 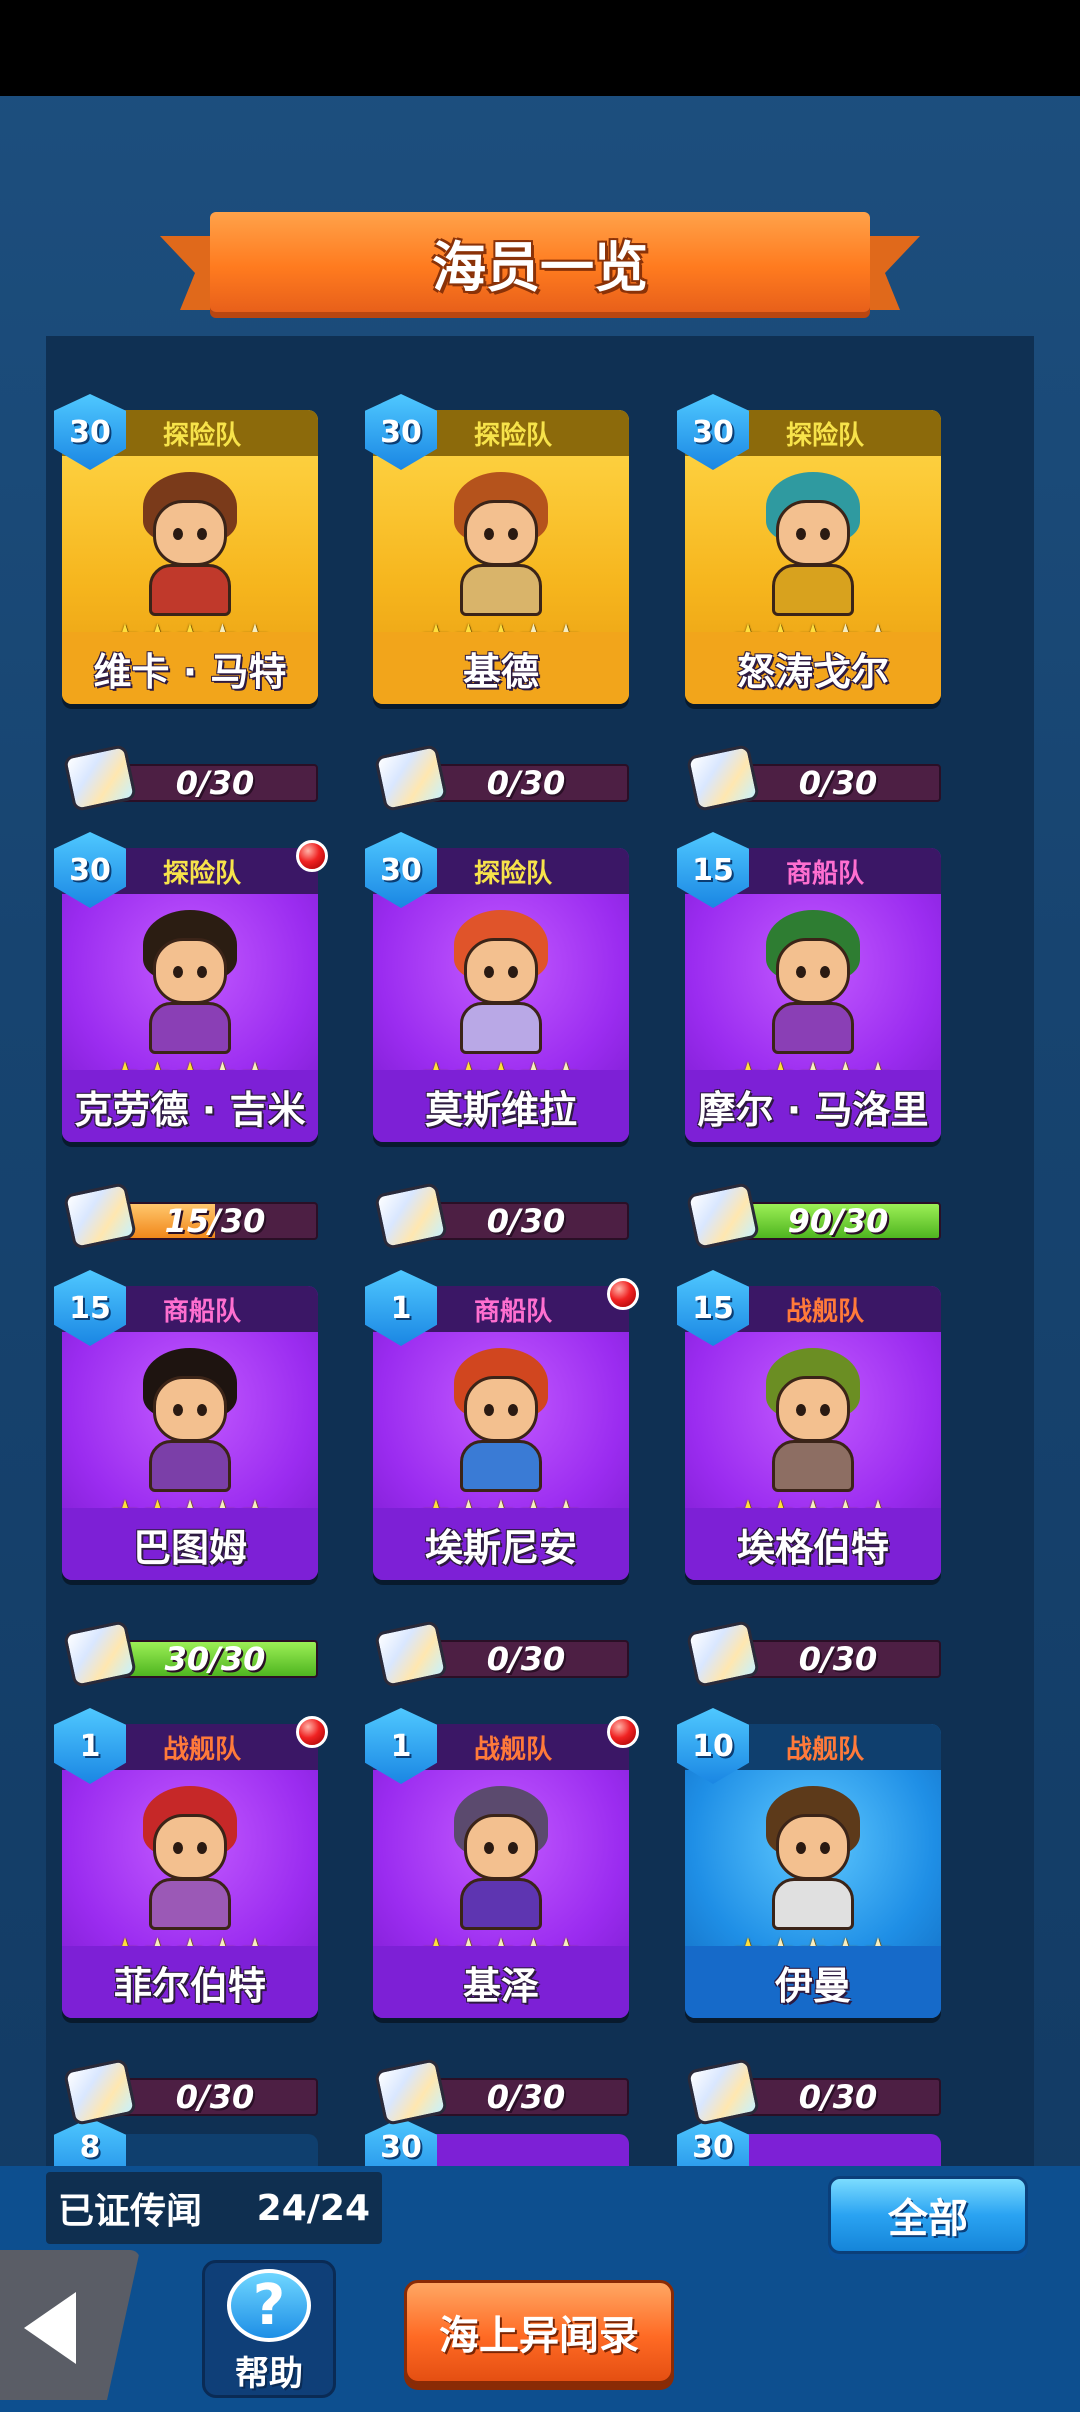 I want to click on progress-text: 15/30, so click(x=215, y=1221).